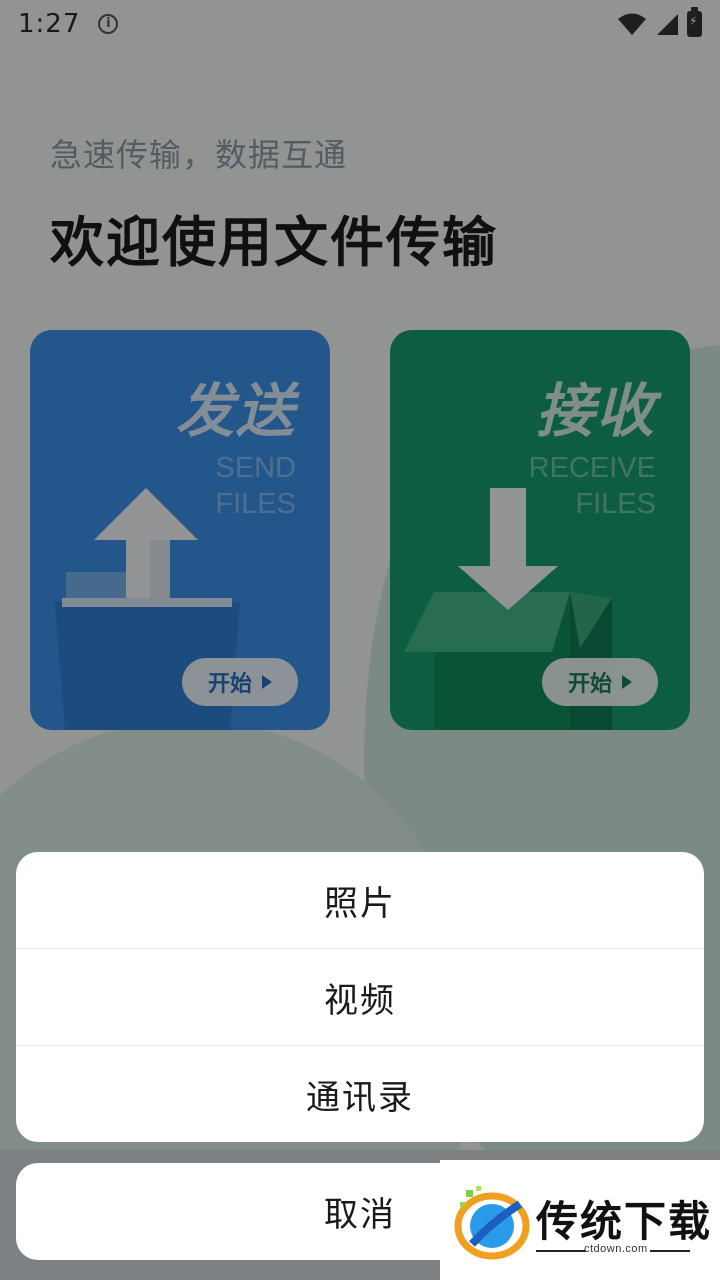 The width and height of the screenshot is (720, 1280). What do you see at coordinates (624, 1221) in the screenshot?
I see `watermark-title: 传统下载` at bounding box center [624, 1221].